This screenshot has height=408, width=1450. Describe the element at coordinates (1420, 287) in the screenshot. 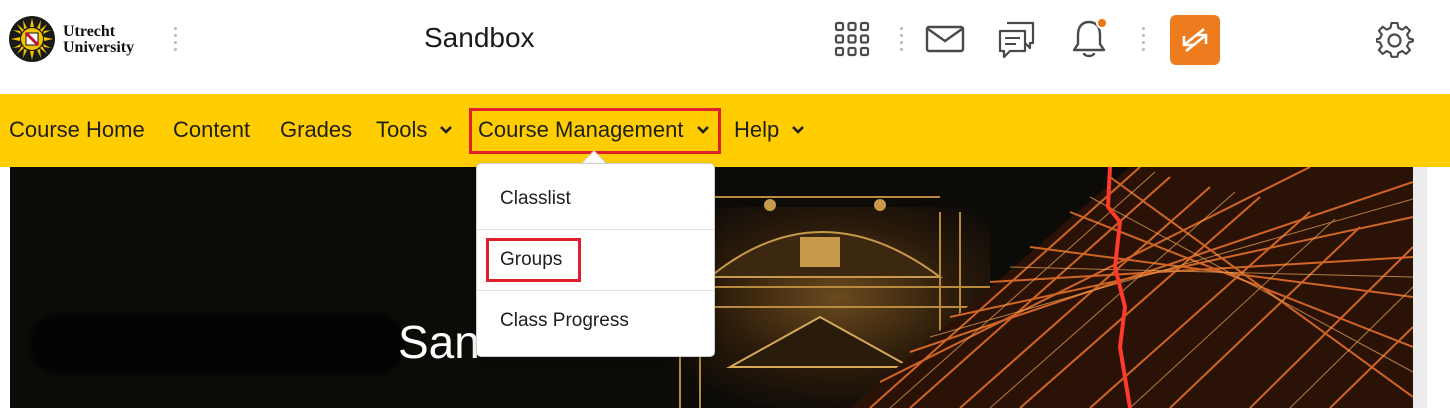

I see `page-side-rail` at that location.